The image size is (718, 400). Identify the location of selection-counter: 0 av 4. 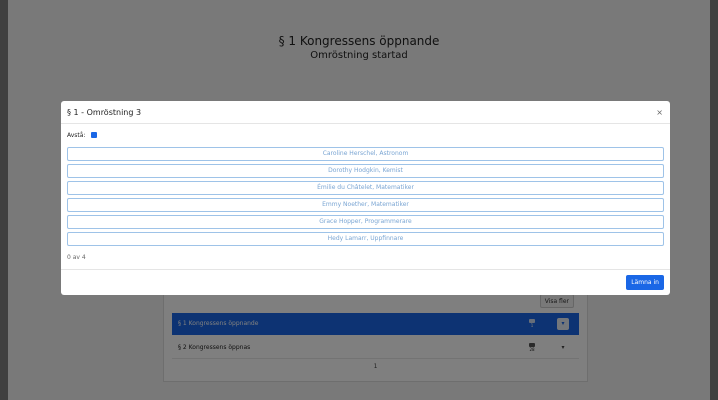
(76, 257).